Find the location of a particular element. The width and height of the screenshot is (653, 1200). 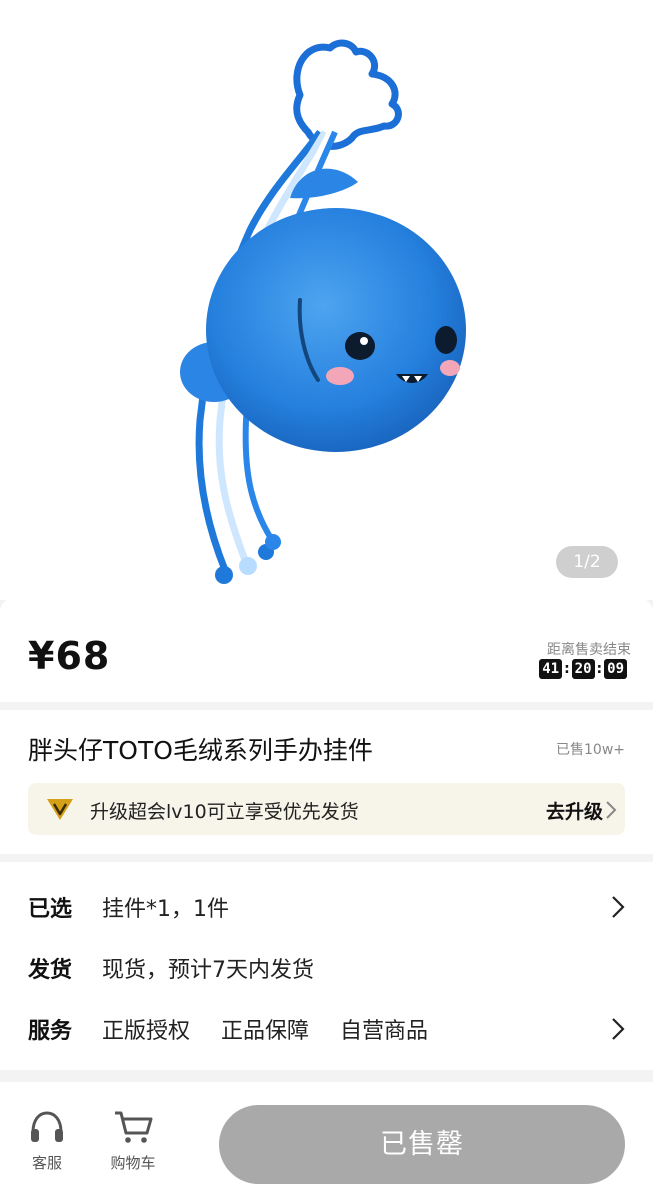

service-row: 服务 正版授权 正品保障 自营商品 is located at coordinates (326, 1033).